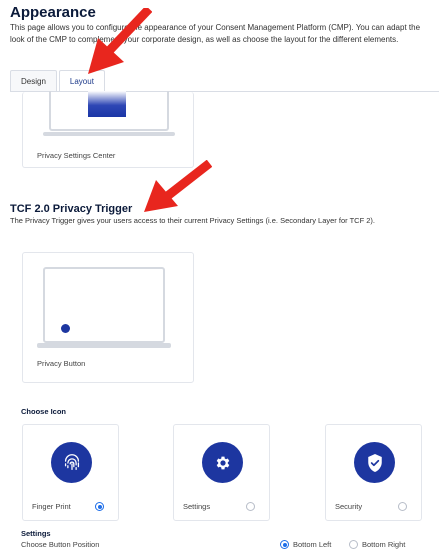  What do you see at coordinates (44, 411) in the screenshot?
I see `choose-icon-heading: Choose Icon` at bounding box center [44, 411].